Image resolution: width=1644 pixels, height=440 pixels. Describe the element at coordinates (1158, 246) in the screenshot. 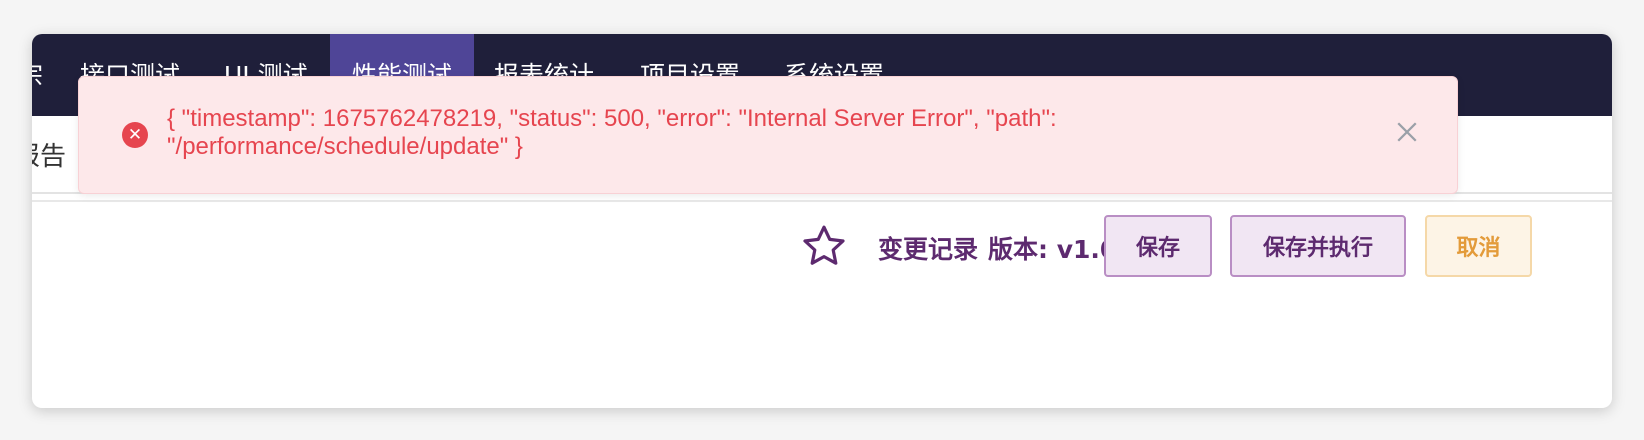

I see `save-button: 保存` at that location.